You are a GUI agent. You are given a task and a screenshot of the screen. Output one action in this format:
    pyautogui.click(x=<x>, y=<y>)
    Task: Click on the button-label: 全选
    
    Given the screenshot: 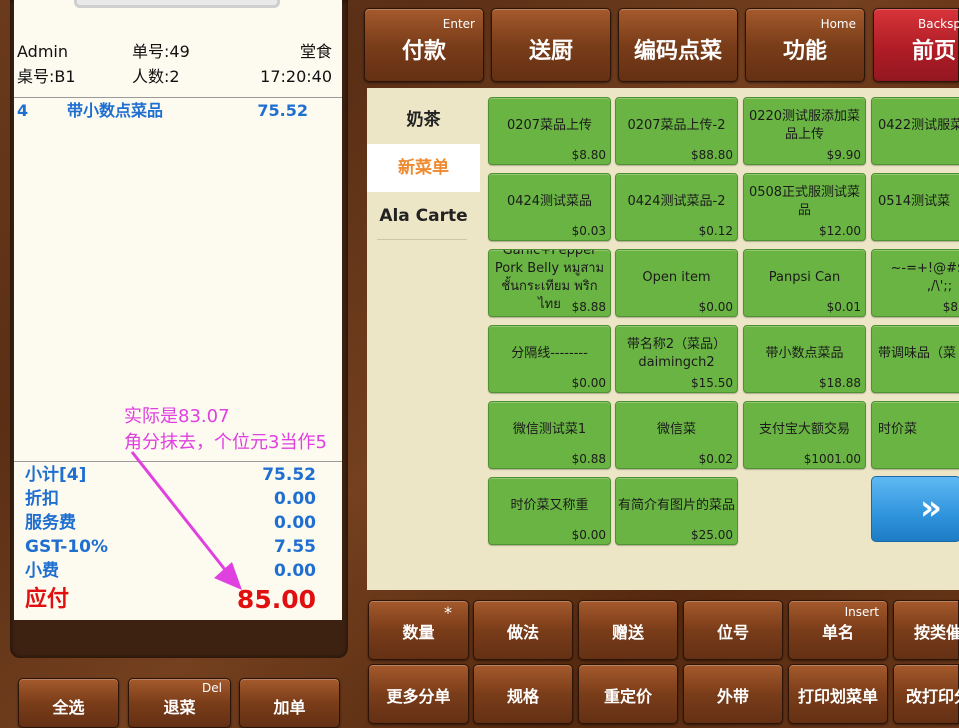 What is the action you would take?
    pyautogui.click(x=68, y=707)
    